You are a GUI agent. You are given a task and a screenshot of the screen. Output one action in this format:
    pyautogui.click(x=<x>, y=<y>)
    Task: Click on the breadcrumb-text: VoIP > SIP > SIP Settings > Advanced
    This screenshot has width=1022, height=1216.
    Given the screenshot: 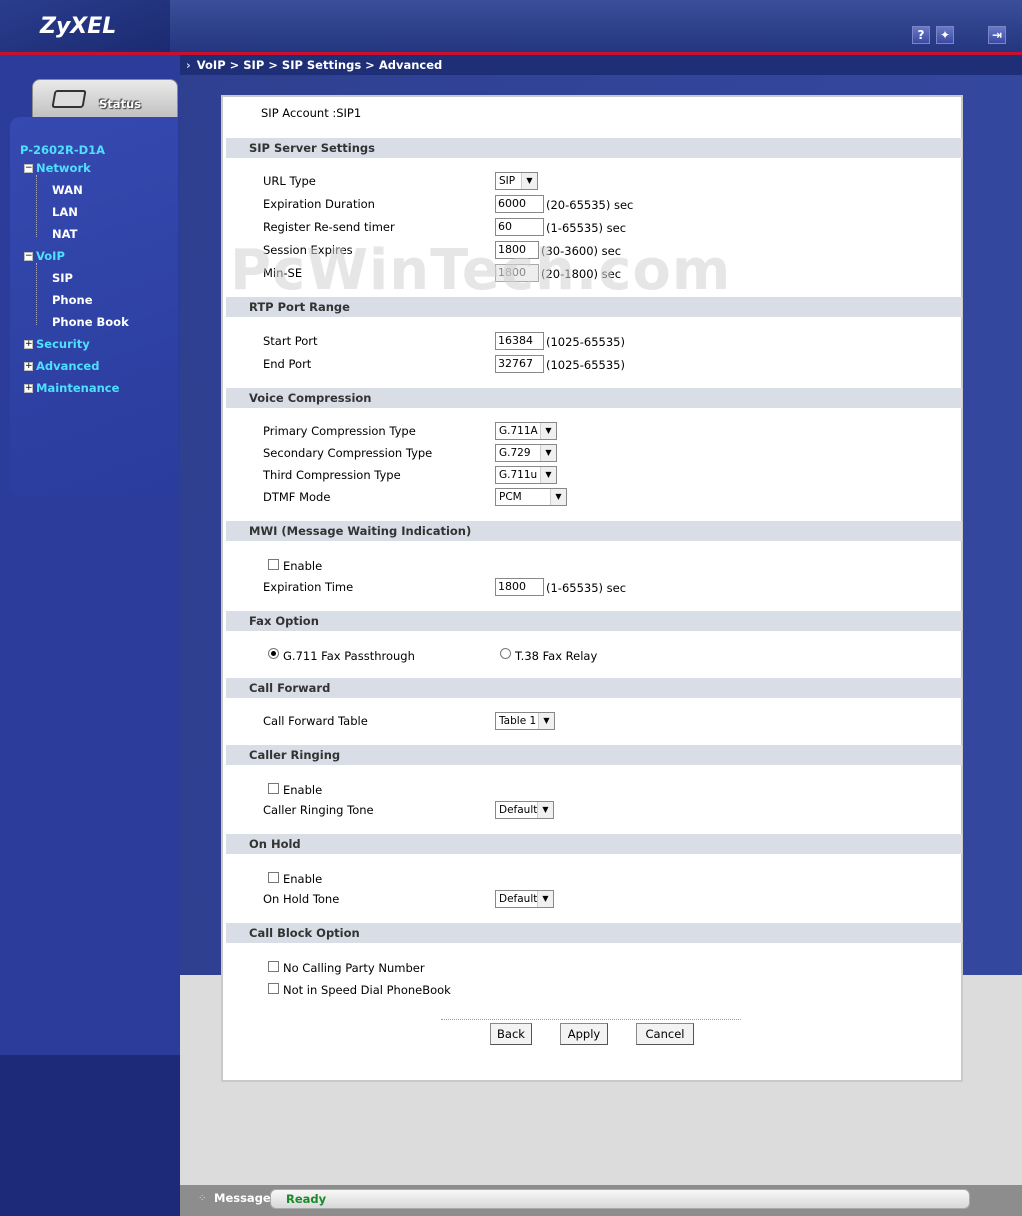 What is the action you would take?
    pyautogui.click(x=319, y=65)
    